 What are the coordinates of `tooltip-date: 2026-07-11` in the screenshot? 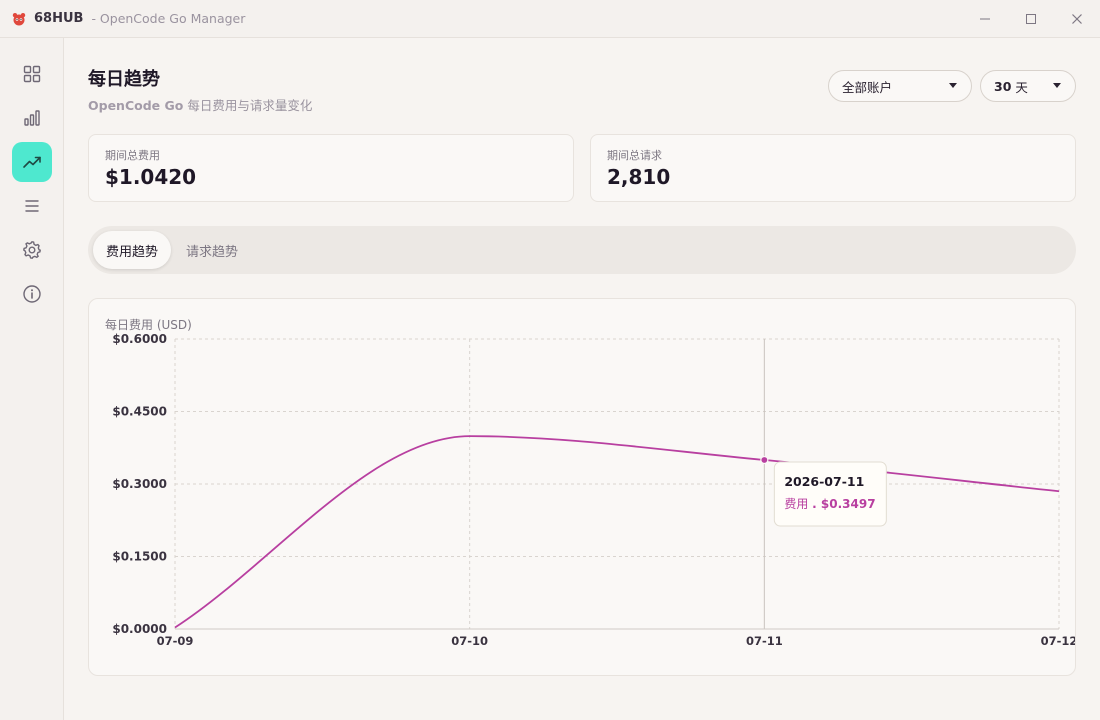 It's located at (824, 481).